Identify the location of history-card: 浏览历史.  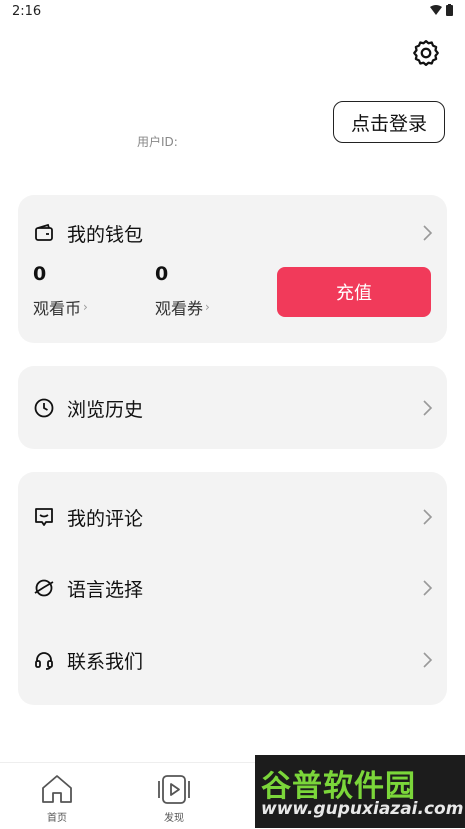
(232, 407).